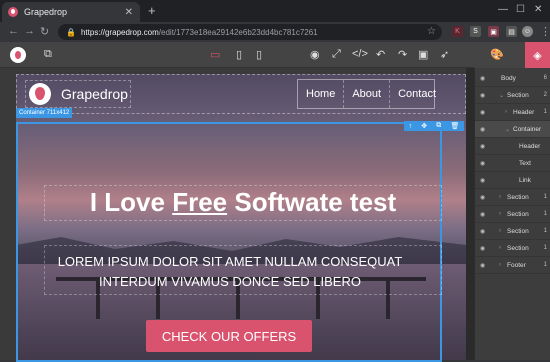 The height and width of the screenshot is (362, 550). I want to click on brand-name: Grapedrop, so click(94, 94).